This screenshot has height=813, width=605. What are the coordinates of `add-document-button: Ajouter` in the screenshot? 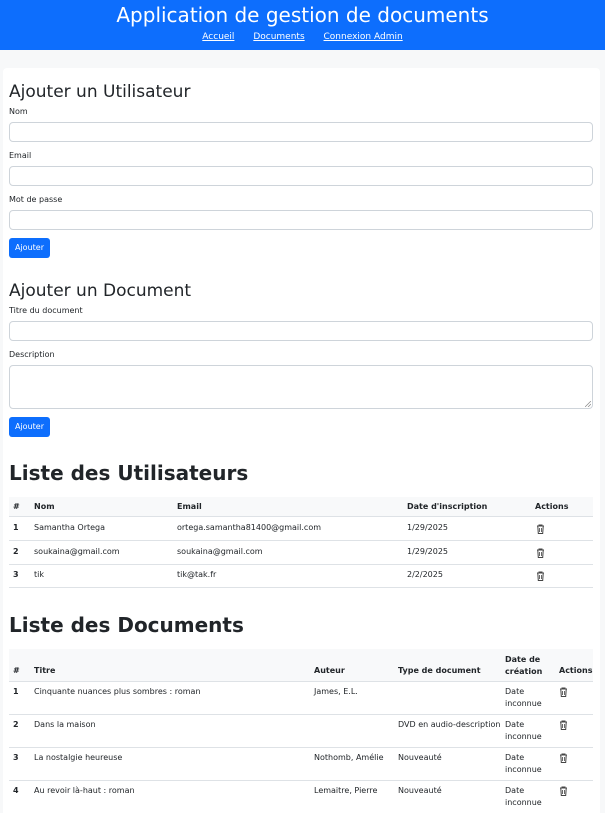 It's located at (29, 427).